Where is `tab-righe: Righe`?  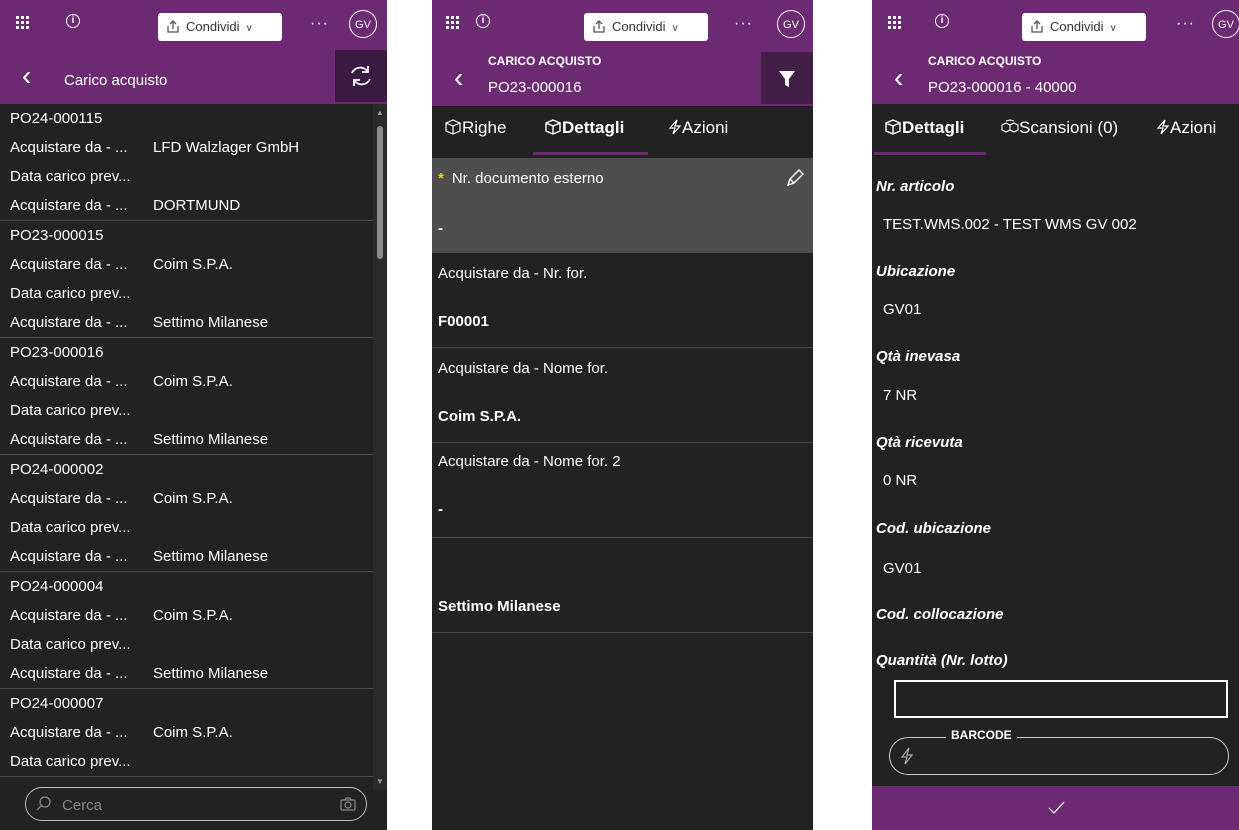
tab-righe: Righe is located at coordinates (475, 128).